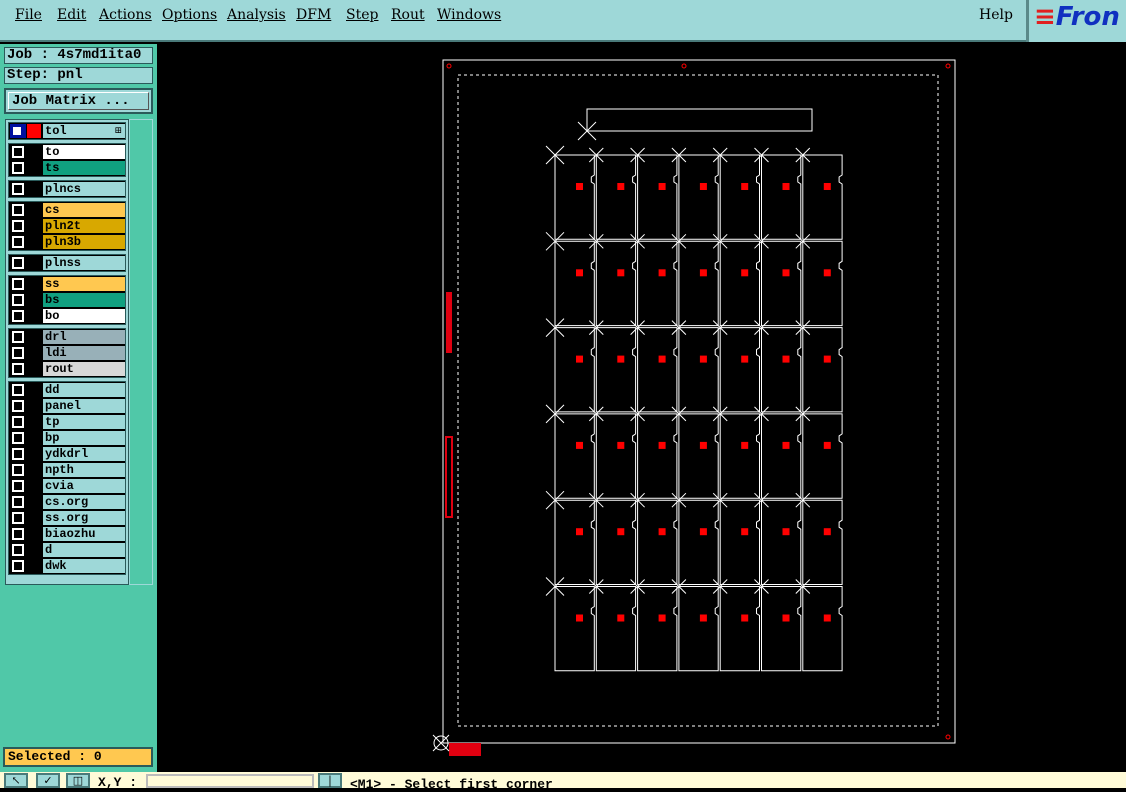 The image size is (1126, 792). What do you see at coordinates (84, 438) in the screenshot?
I see `layer-name: bp` at bounding box center [84, 438].